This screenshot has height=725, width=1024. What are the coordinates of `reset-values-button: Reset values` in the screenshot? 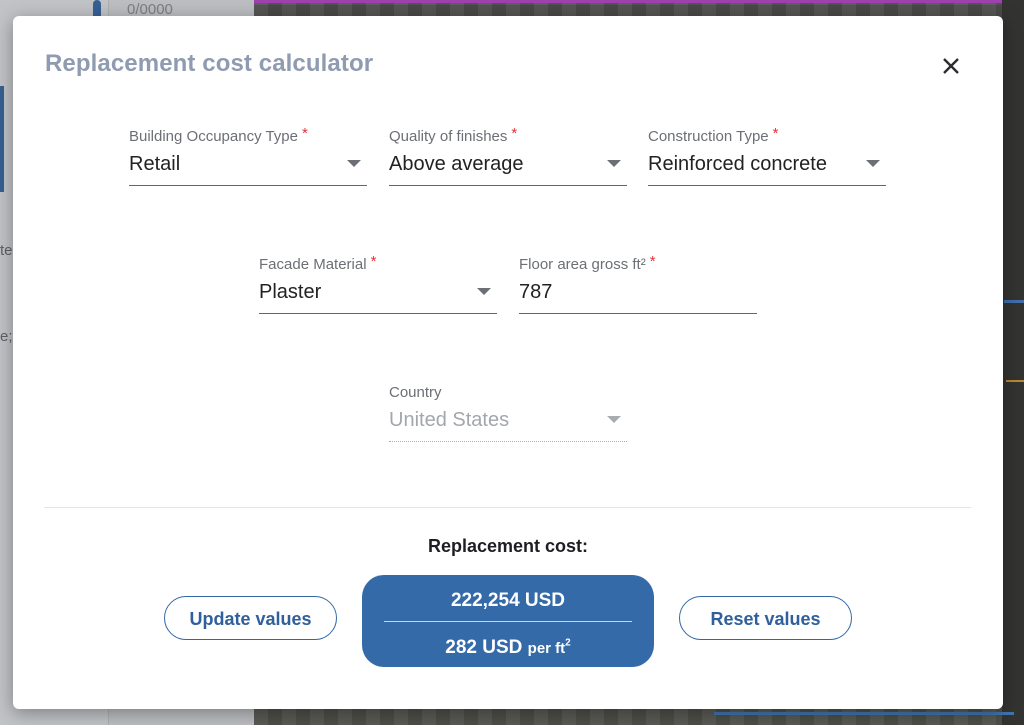 It's located at (765, 618).